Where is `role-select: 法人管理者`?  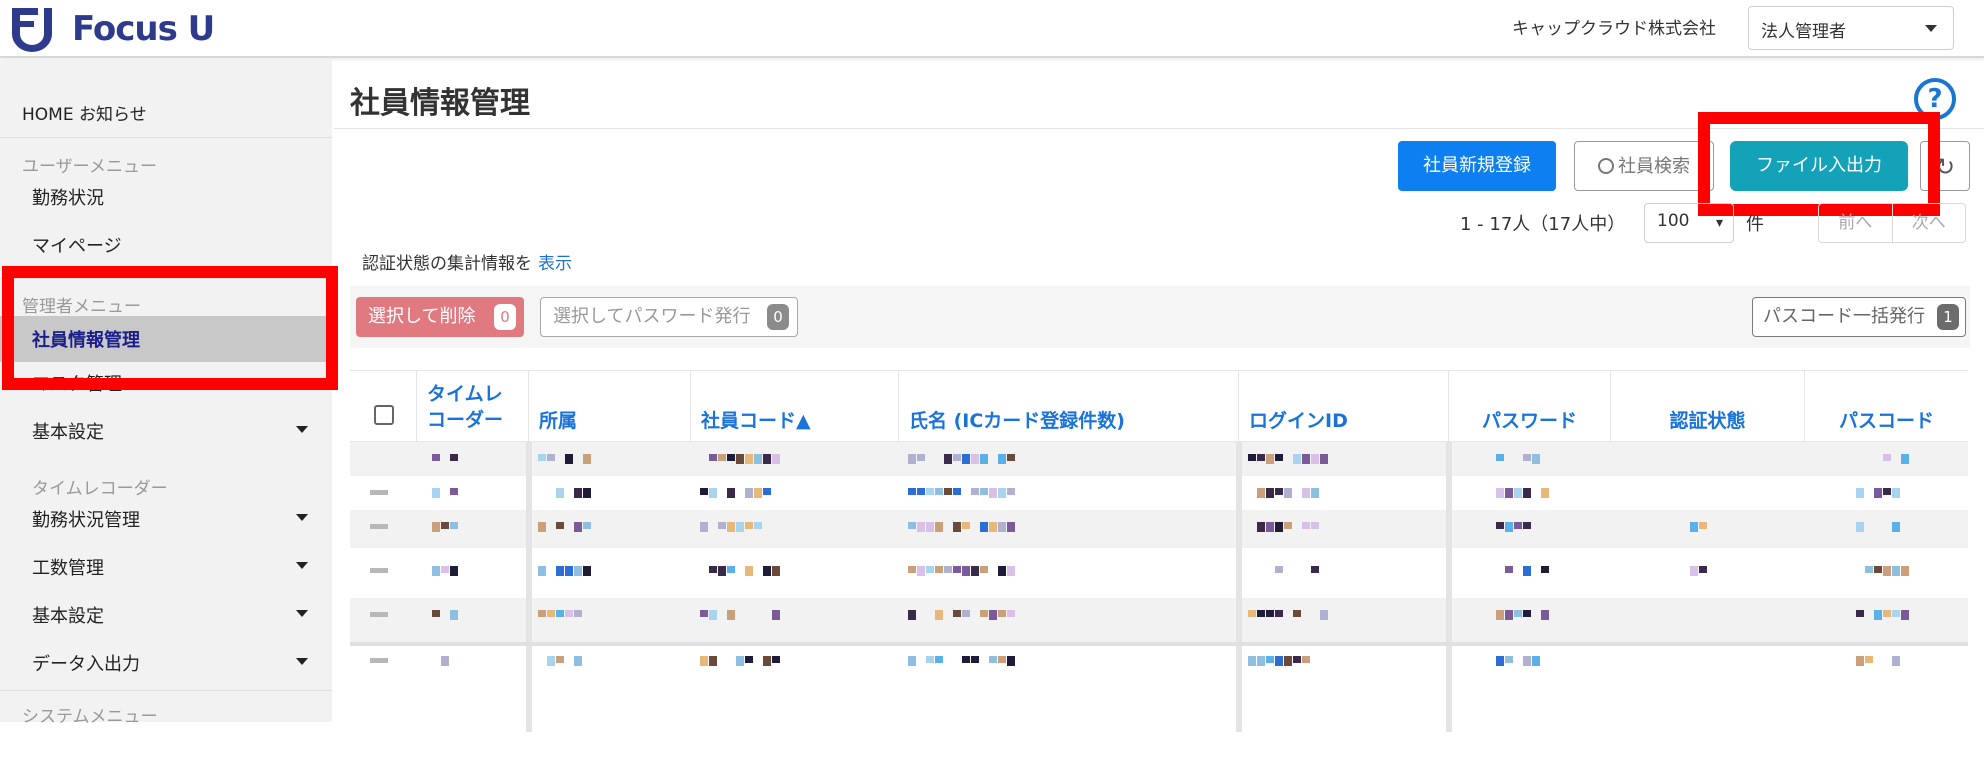
role-select: 法人管理者 is located at coordinates (1851, 28).